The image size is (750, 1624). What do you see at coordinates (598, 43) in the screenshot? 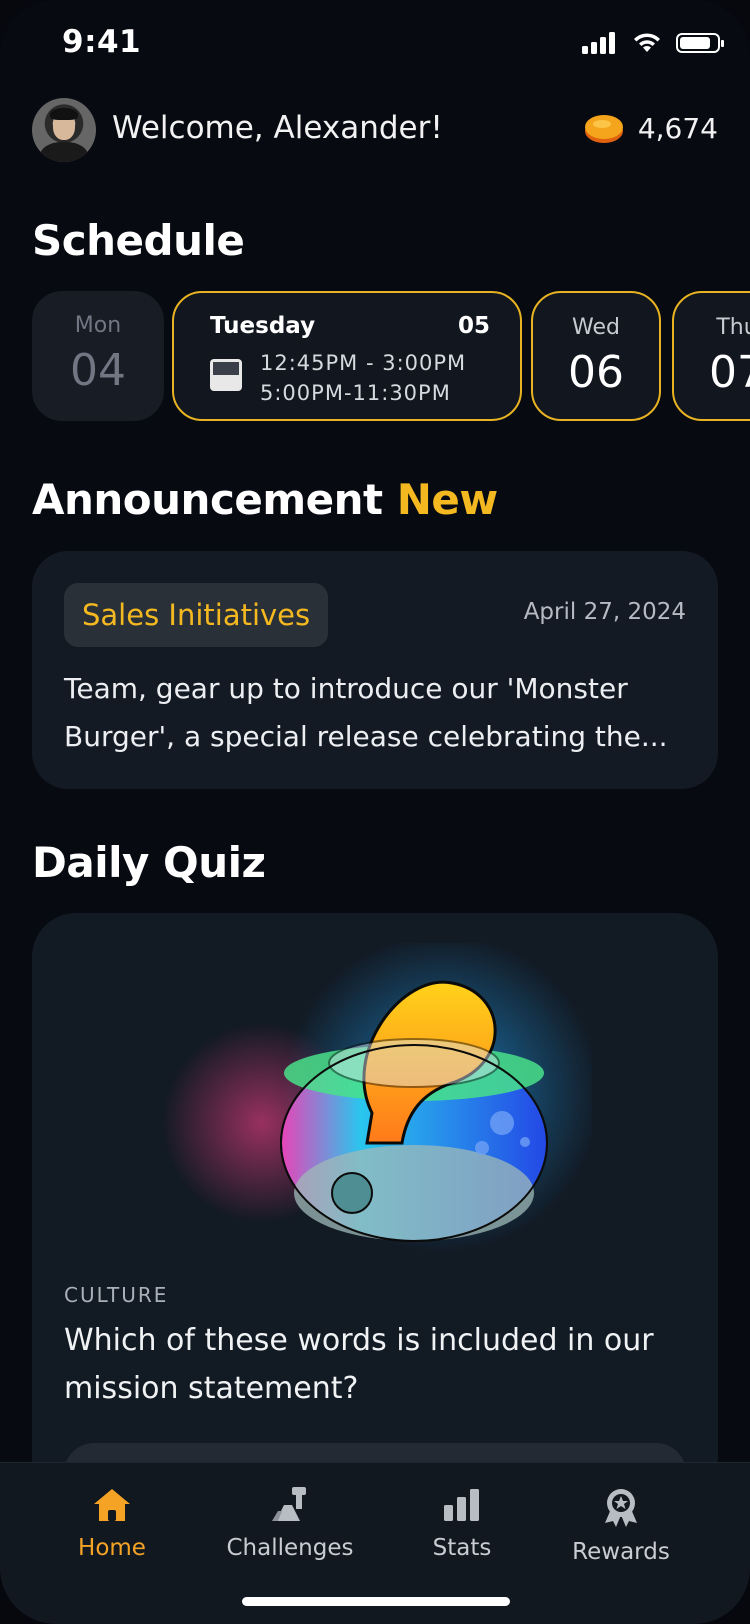
I see `signal-icon` at bounding box center [598, 43].